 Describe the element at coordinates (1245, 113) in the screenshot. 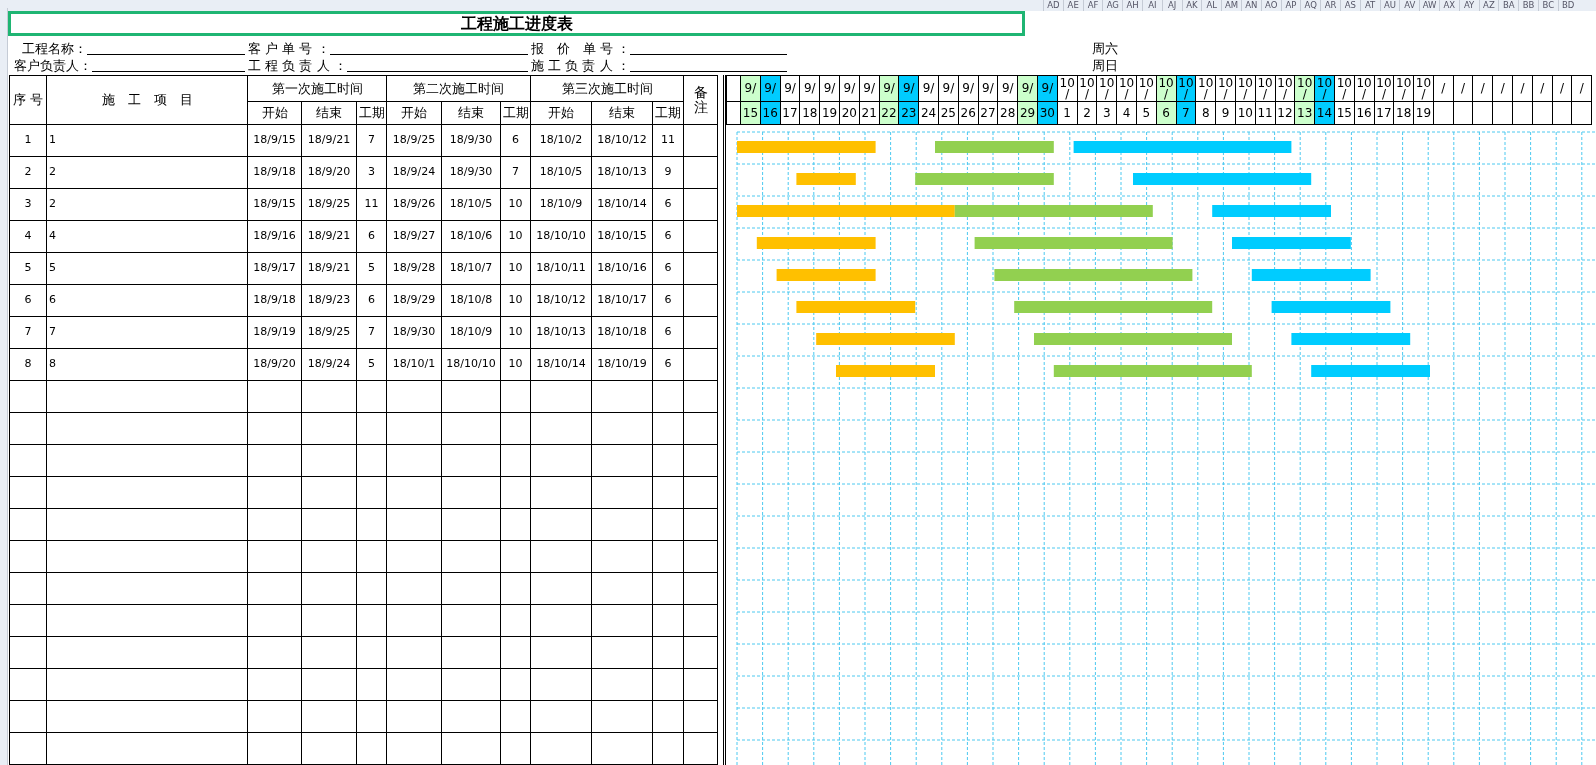

I see `day-cell: 10` at that location.